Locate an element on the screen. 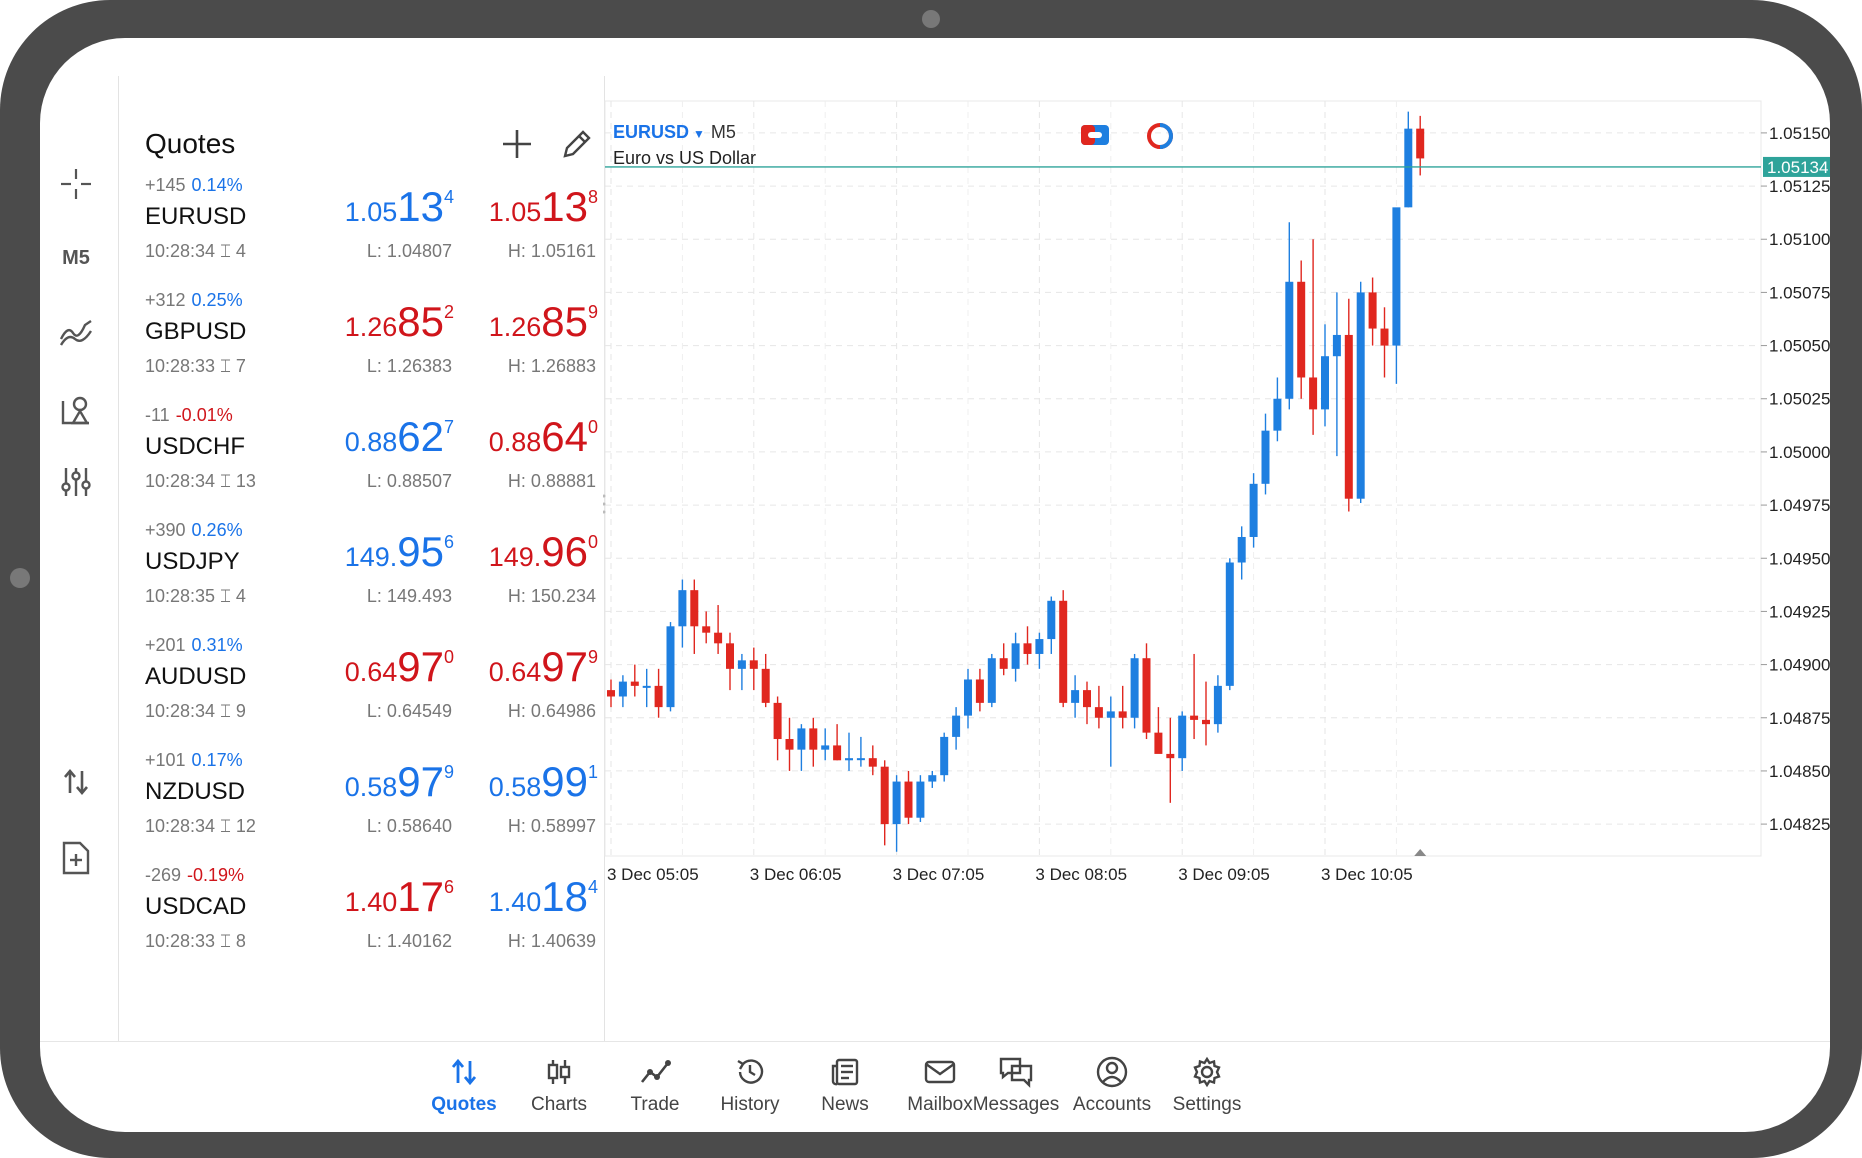  bid-pips: 95 is located at coordinates (420, 551).